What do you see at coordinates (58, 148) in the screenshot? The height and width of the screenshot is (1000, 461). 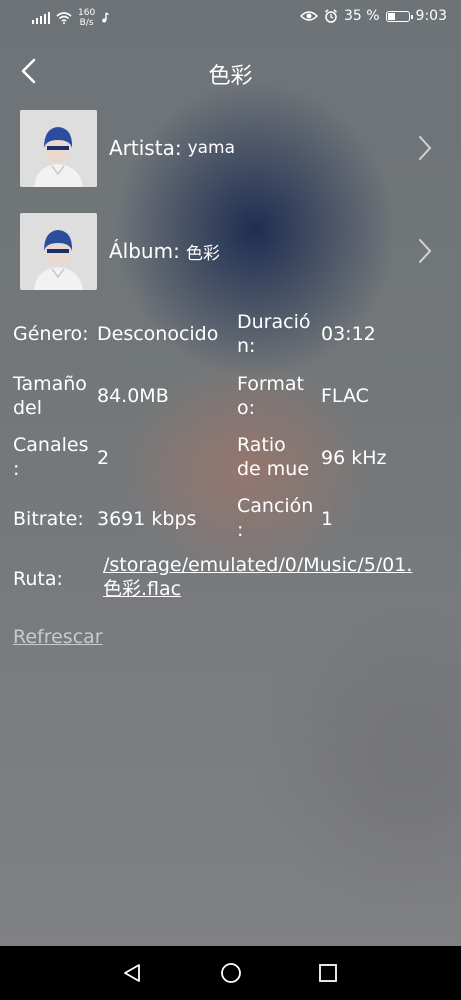 I see `artist-thumbnail` at bounding box center [58, 148].